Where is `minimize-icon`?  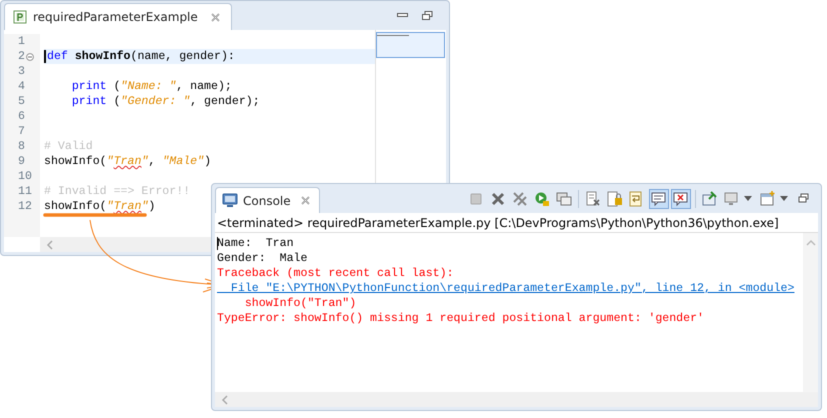 minimize-icon is located at coordinates (402, 14).